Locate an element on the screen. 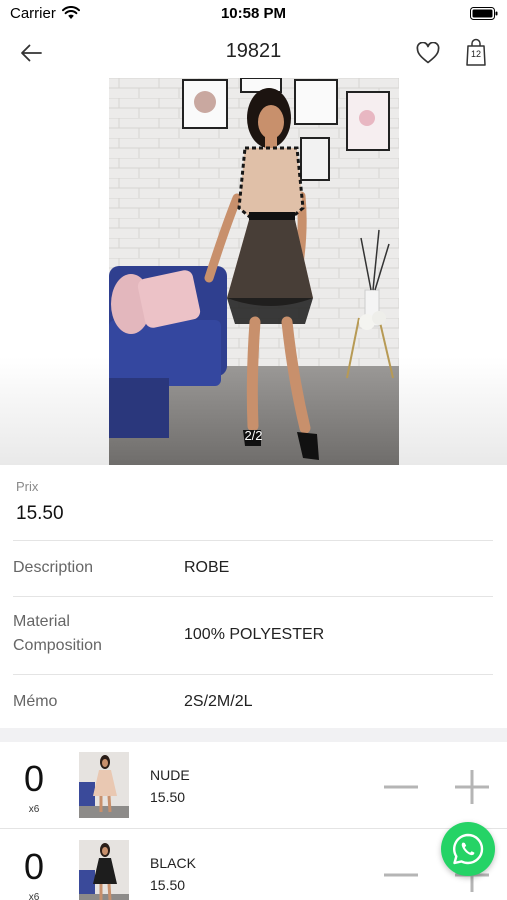  variant-color-label: BLACK is located at coordinates (173, 863).